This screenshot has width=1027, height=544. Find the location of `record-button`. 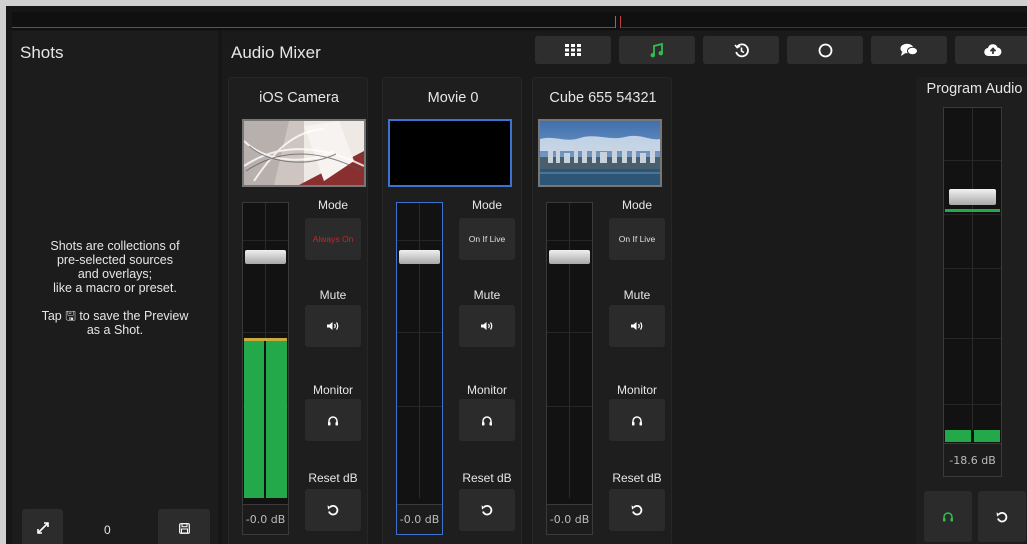

record-button is located at coordinates (825, 50).